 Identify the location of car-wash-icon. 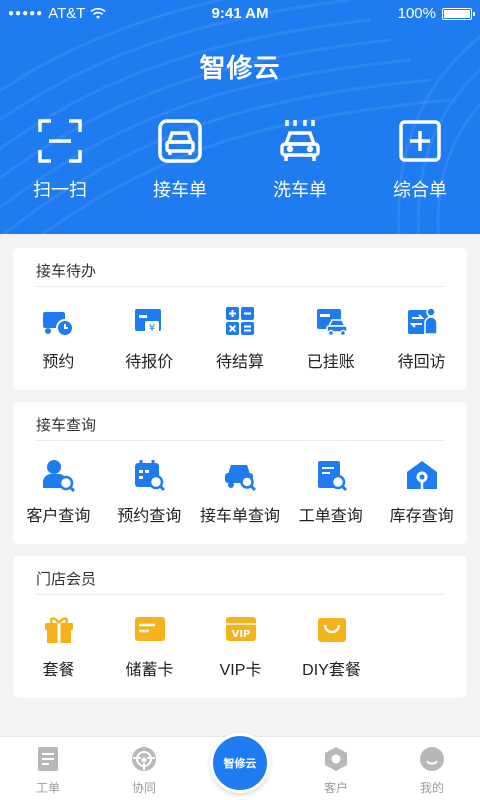
(300, 140).